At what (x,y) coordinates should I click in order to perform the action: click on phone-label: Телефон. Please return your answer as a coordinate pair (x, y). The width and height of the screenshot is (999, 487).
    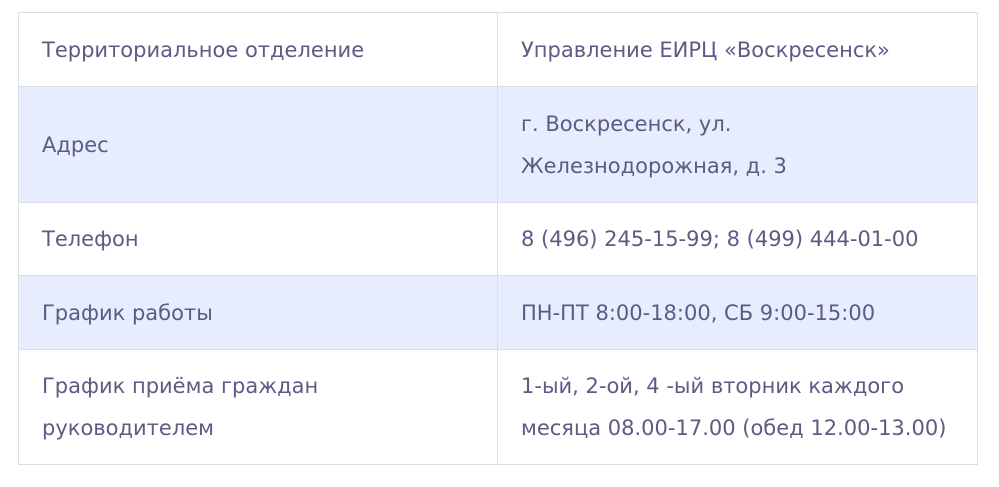
    Looking at the image, I should click on (258, 239).